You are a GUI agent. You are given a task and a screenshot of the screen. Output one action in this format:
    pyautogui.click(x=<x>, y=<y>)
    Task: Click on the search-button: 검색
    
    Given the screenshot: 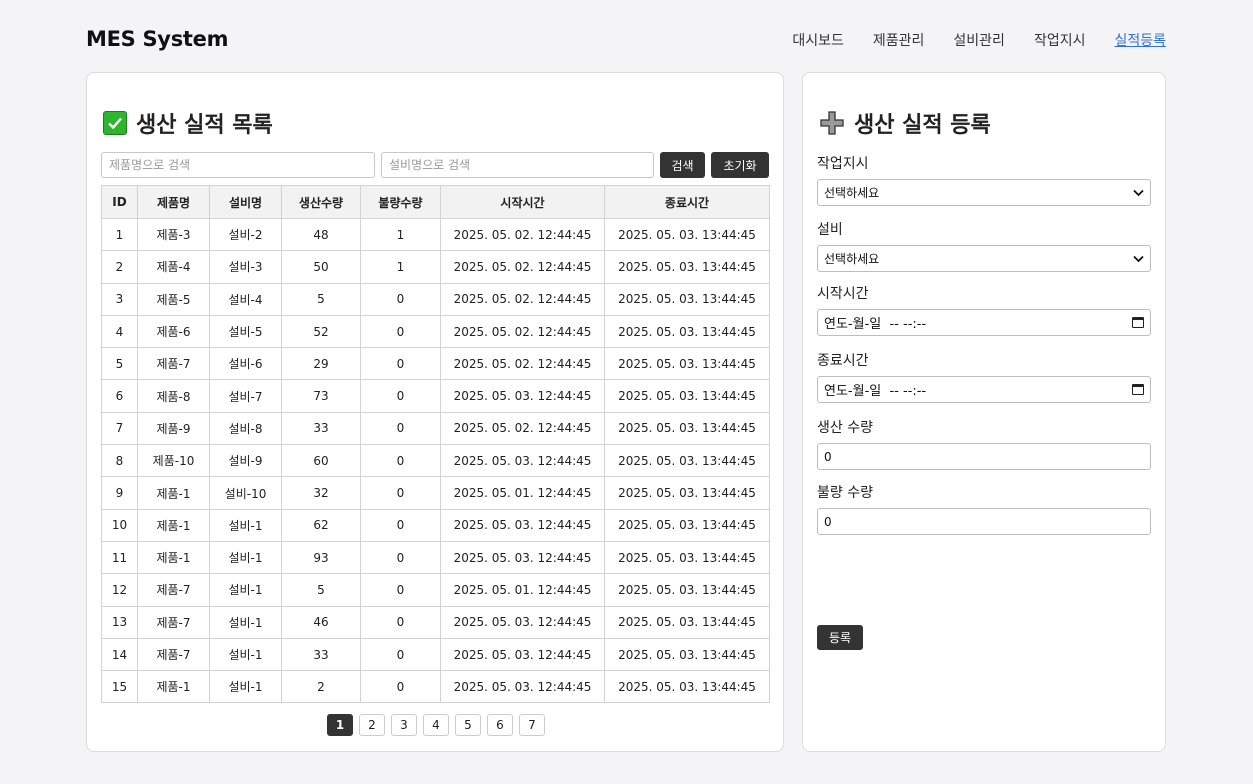 What is the action you would take?
    pyautogui.click(x=682, y=165)
    